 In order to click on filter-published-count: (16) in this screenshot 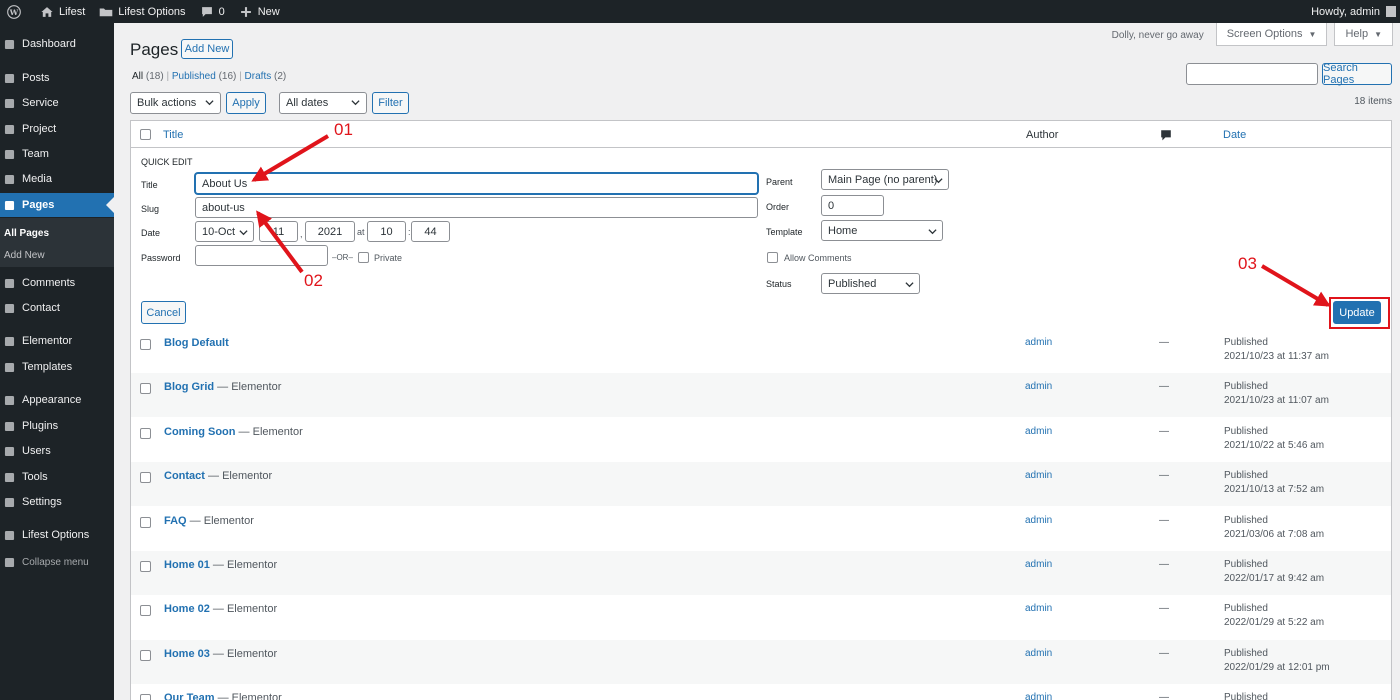, I will do `click(227, 76)`.